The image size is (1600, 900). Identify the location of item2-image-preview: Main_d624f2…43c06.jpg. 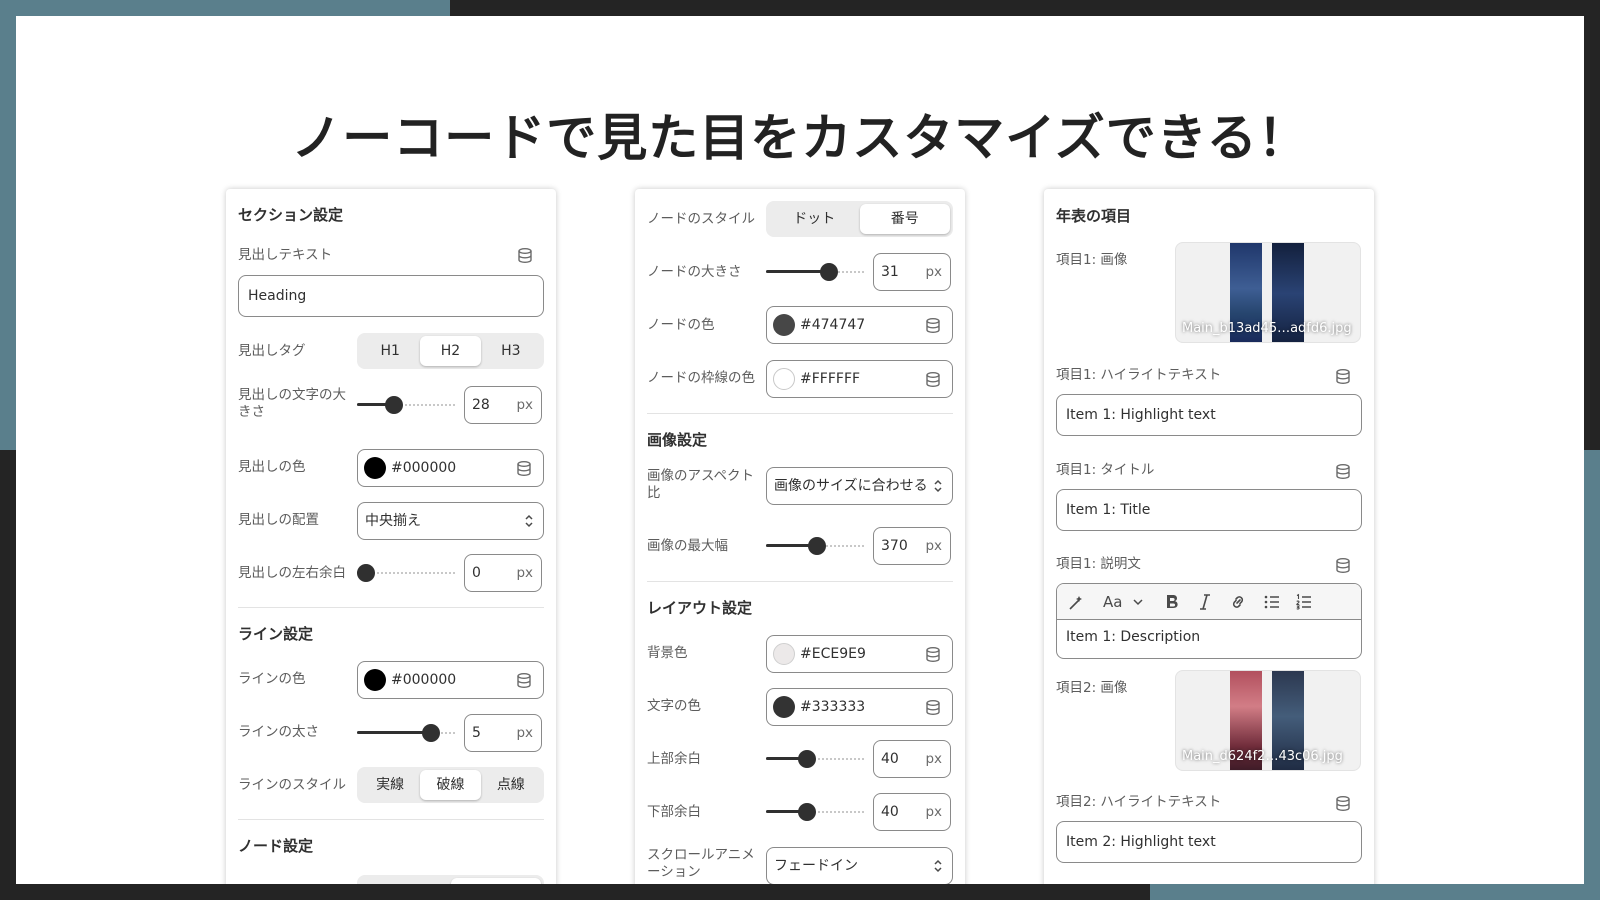
(1268, 720).